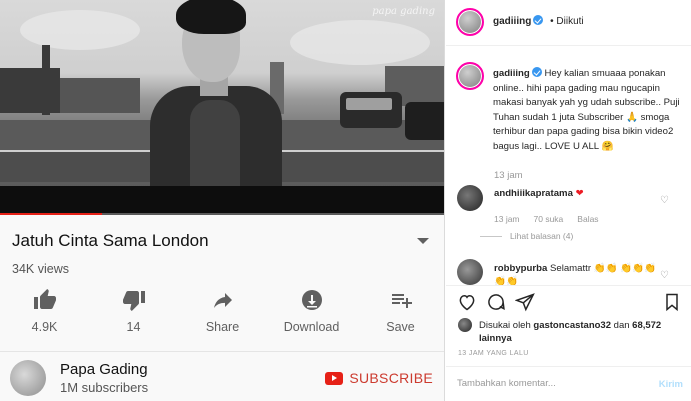  I want to click on reply-button: Balas, so click(587, 219).